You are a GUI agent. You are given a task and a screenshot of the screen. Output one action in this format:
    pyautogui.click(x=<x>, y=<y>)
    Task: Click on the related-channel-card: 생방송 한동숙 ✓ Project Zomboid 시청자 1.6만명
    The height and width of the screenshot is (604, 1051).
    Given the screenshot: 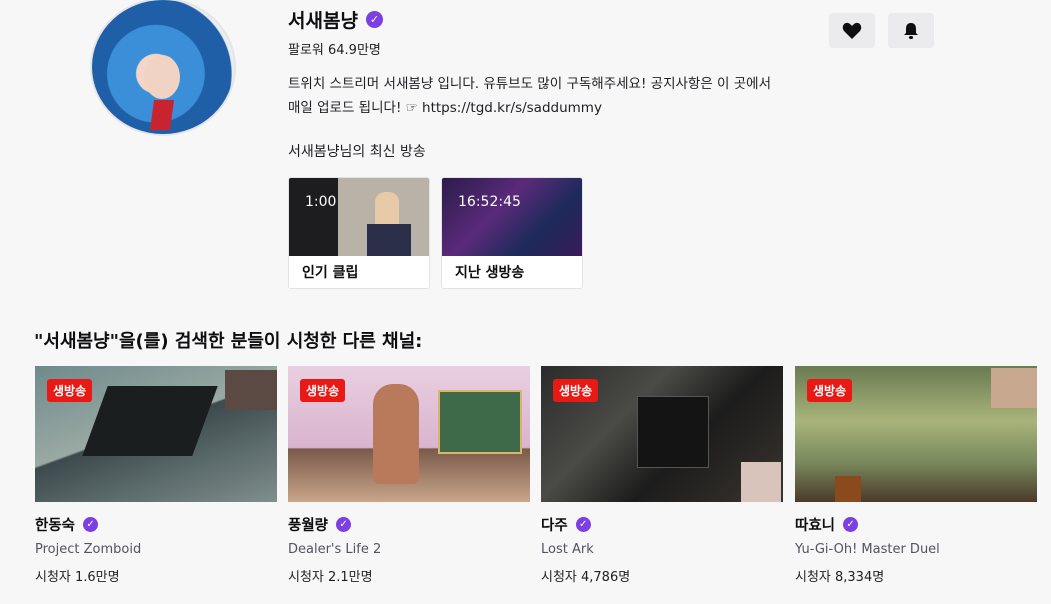 What is the action you would take?
    pyautogui.click(x=156, y=475)
    